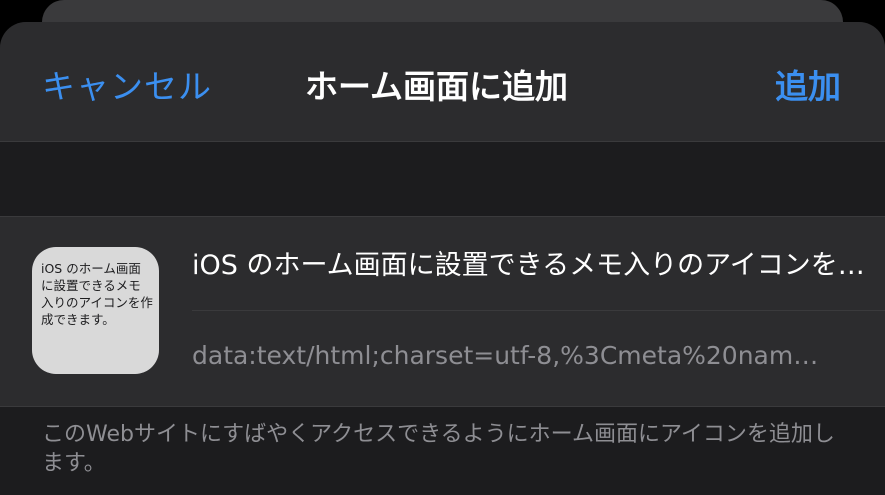 The image size is (885, 495). Describe the element at coordinates (127, 84) in the screenshot. I see `cancel-button: キャンセル` at that location.